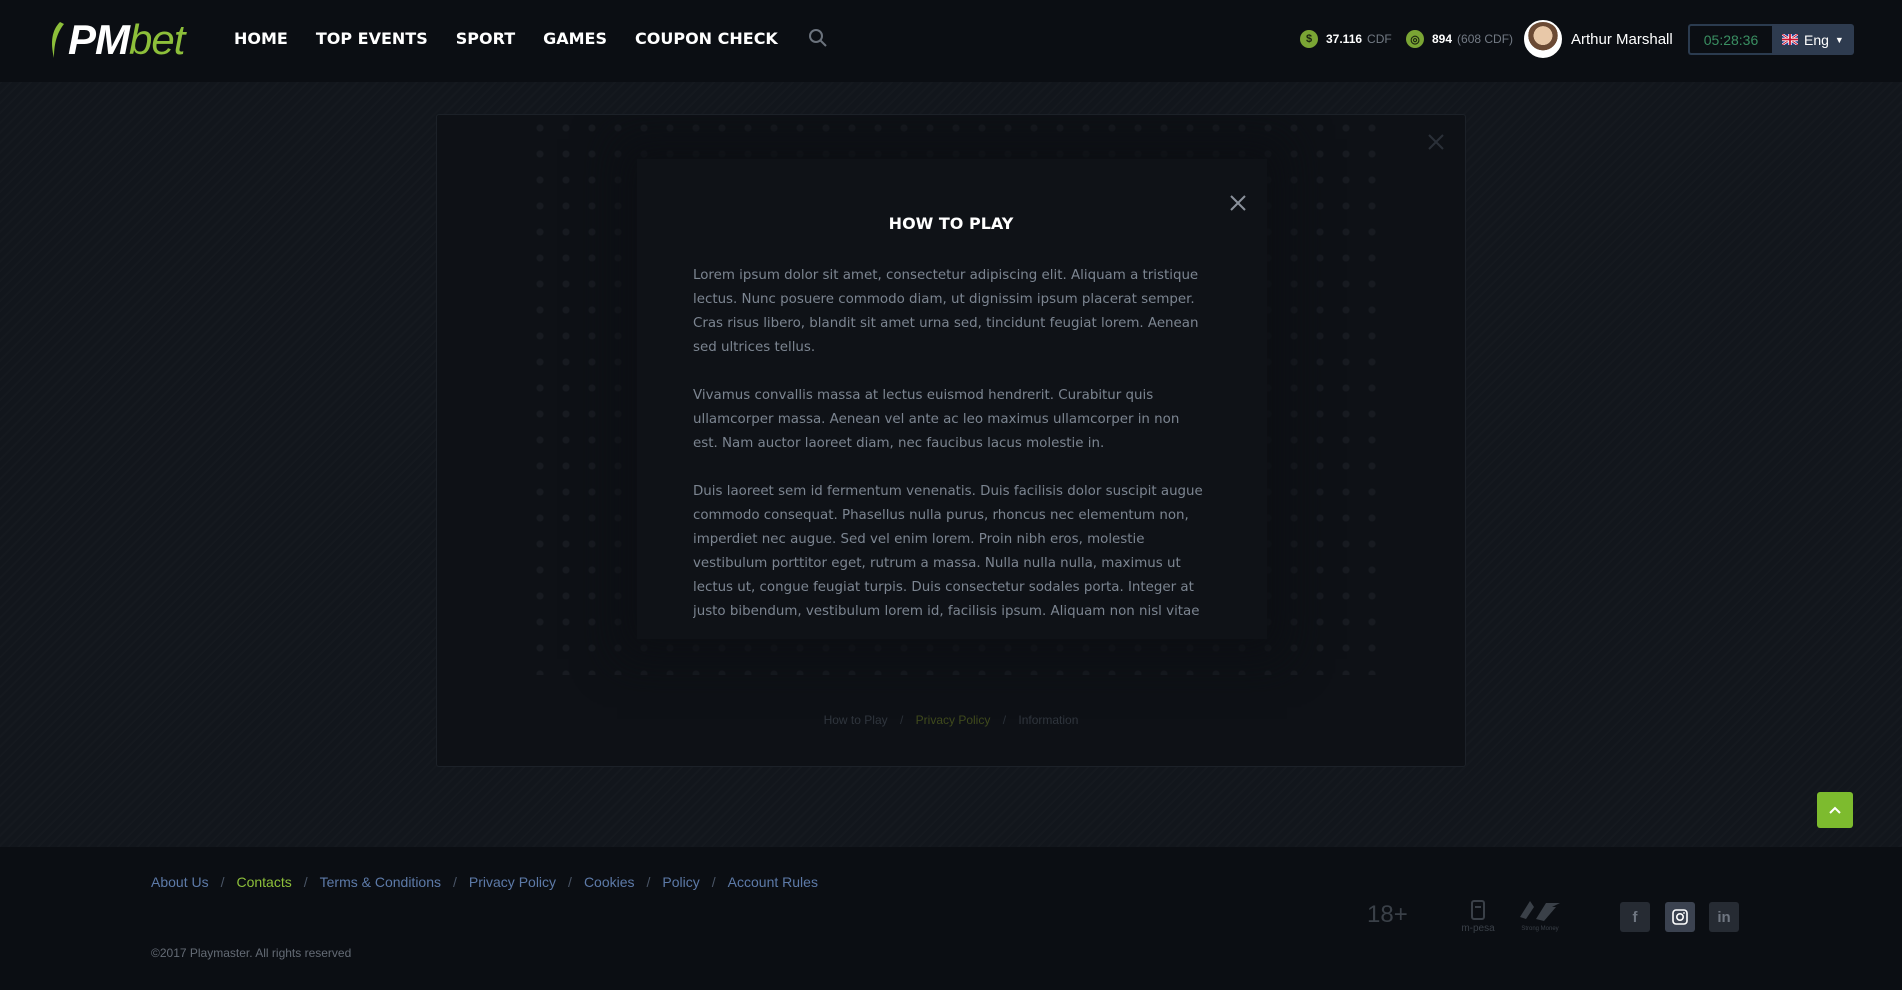 The height and width of the screenshot is (990, 1902). I want to click on modal-close-icon, so click(1238, 203).